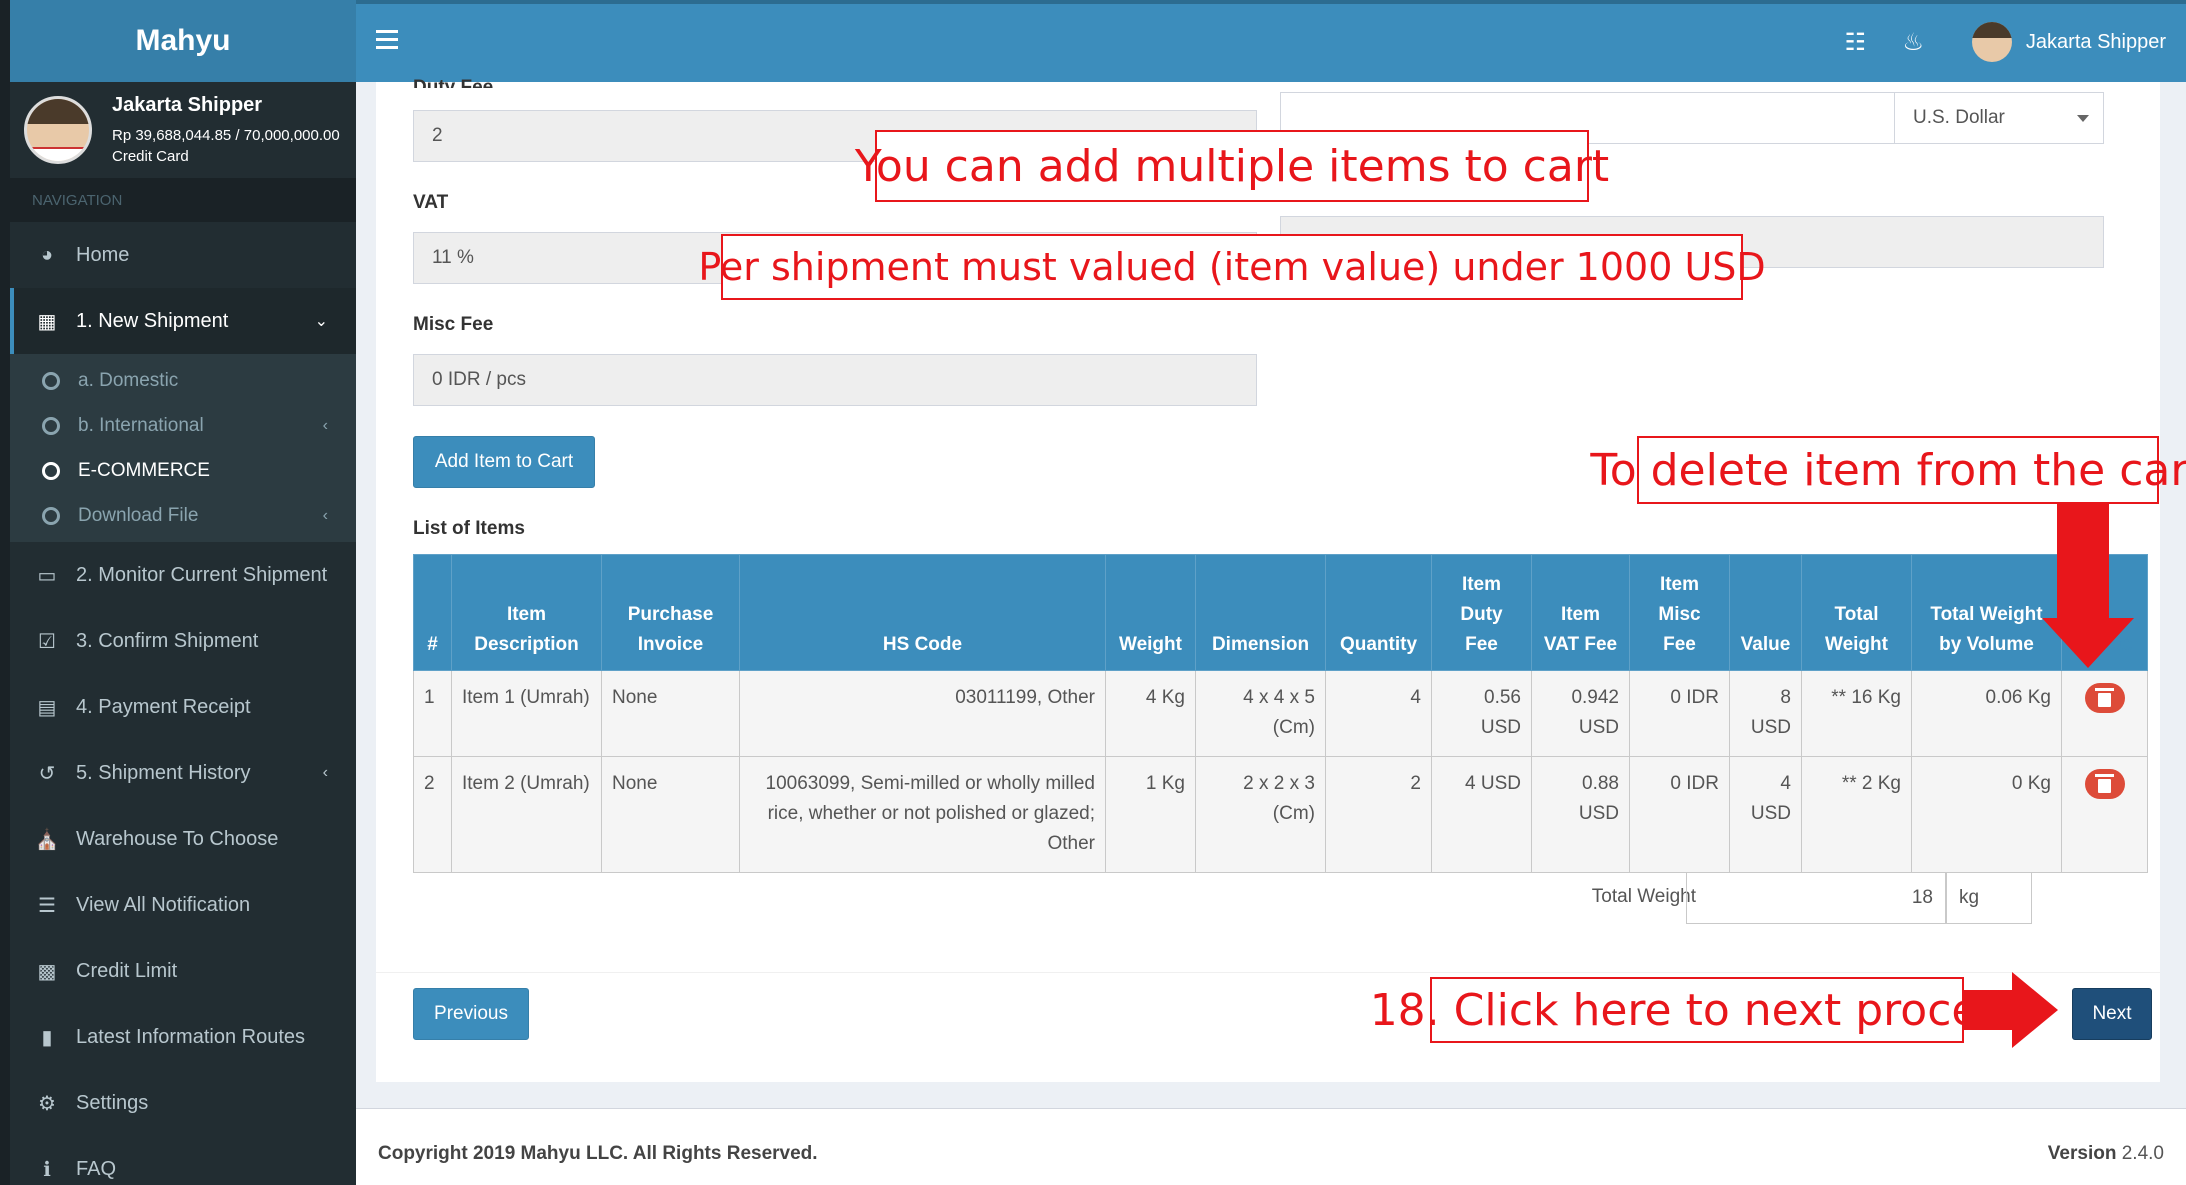 The height and width of the screenshot is (1185, 2186). What do you see at coordinates (183, 971) in the screenshot?
I see `sidebar-item-credit-limit: ▩ Credit Limit` at bounding box center [183, 971].